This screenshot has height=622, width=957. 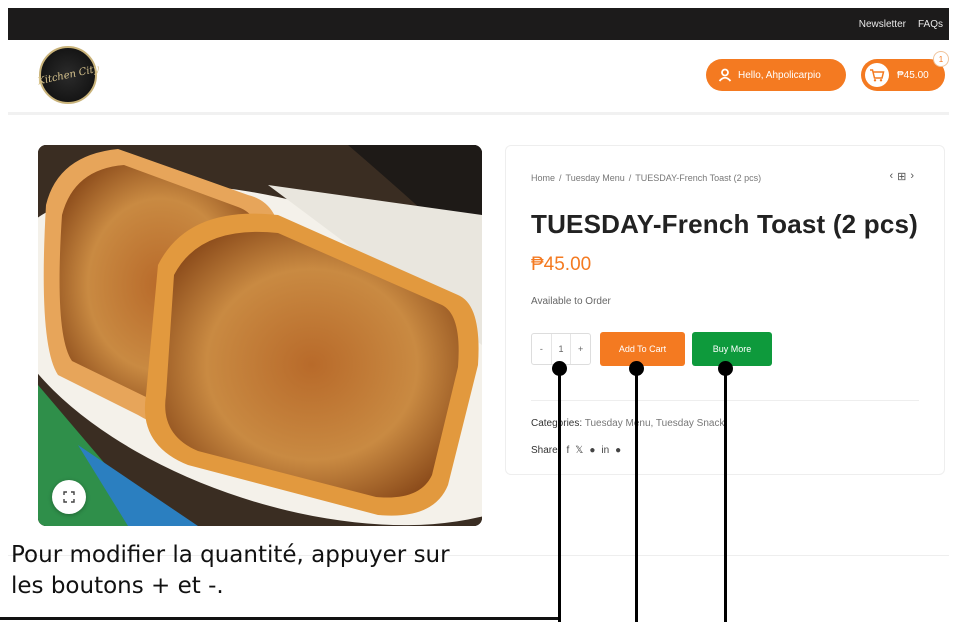 I want to click on breadcrumb-category: Tuesday Menu, so click(x=595, y=178).